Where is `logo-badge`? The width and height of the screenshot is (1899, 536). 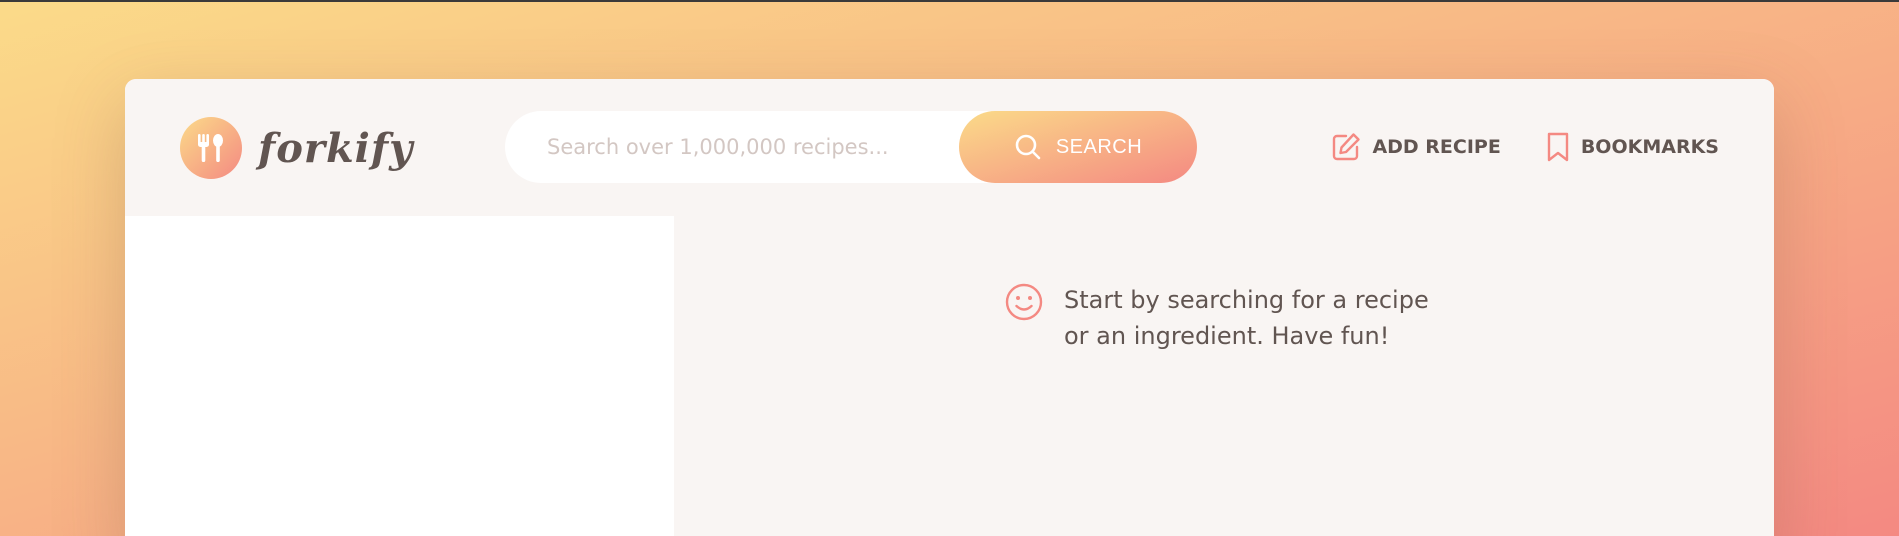 logo-badge is located at coordinates (211, 148).